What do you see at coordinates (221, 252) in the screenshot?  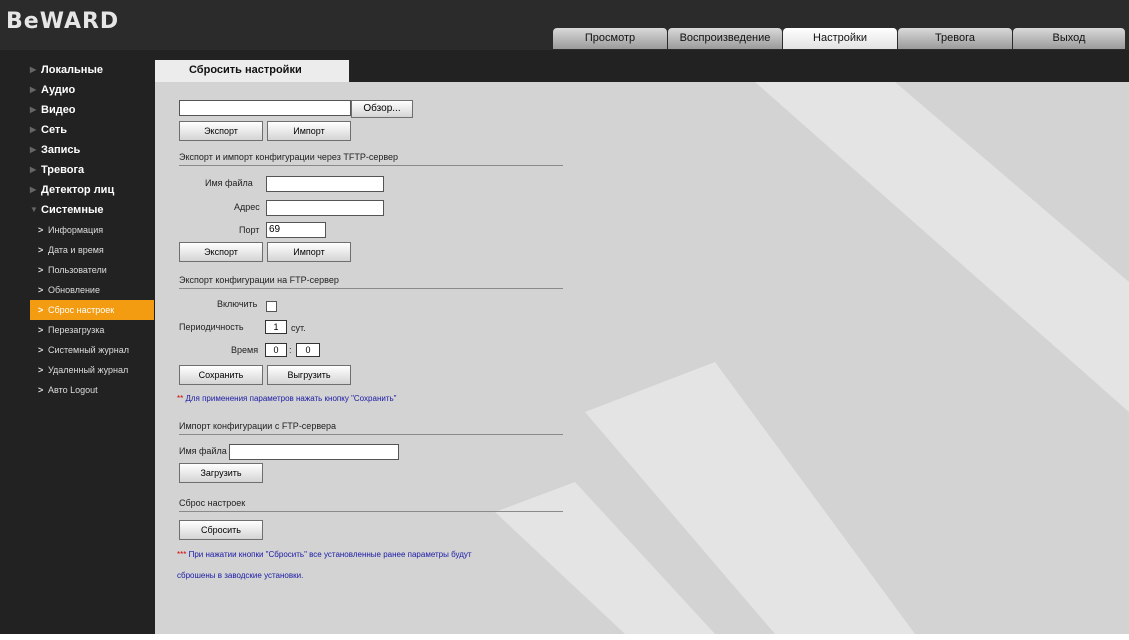 I see `tftp-export-button: Экспорт` at bounding box center [221, 252].